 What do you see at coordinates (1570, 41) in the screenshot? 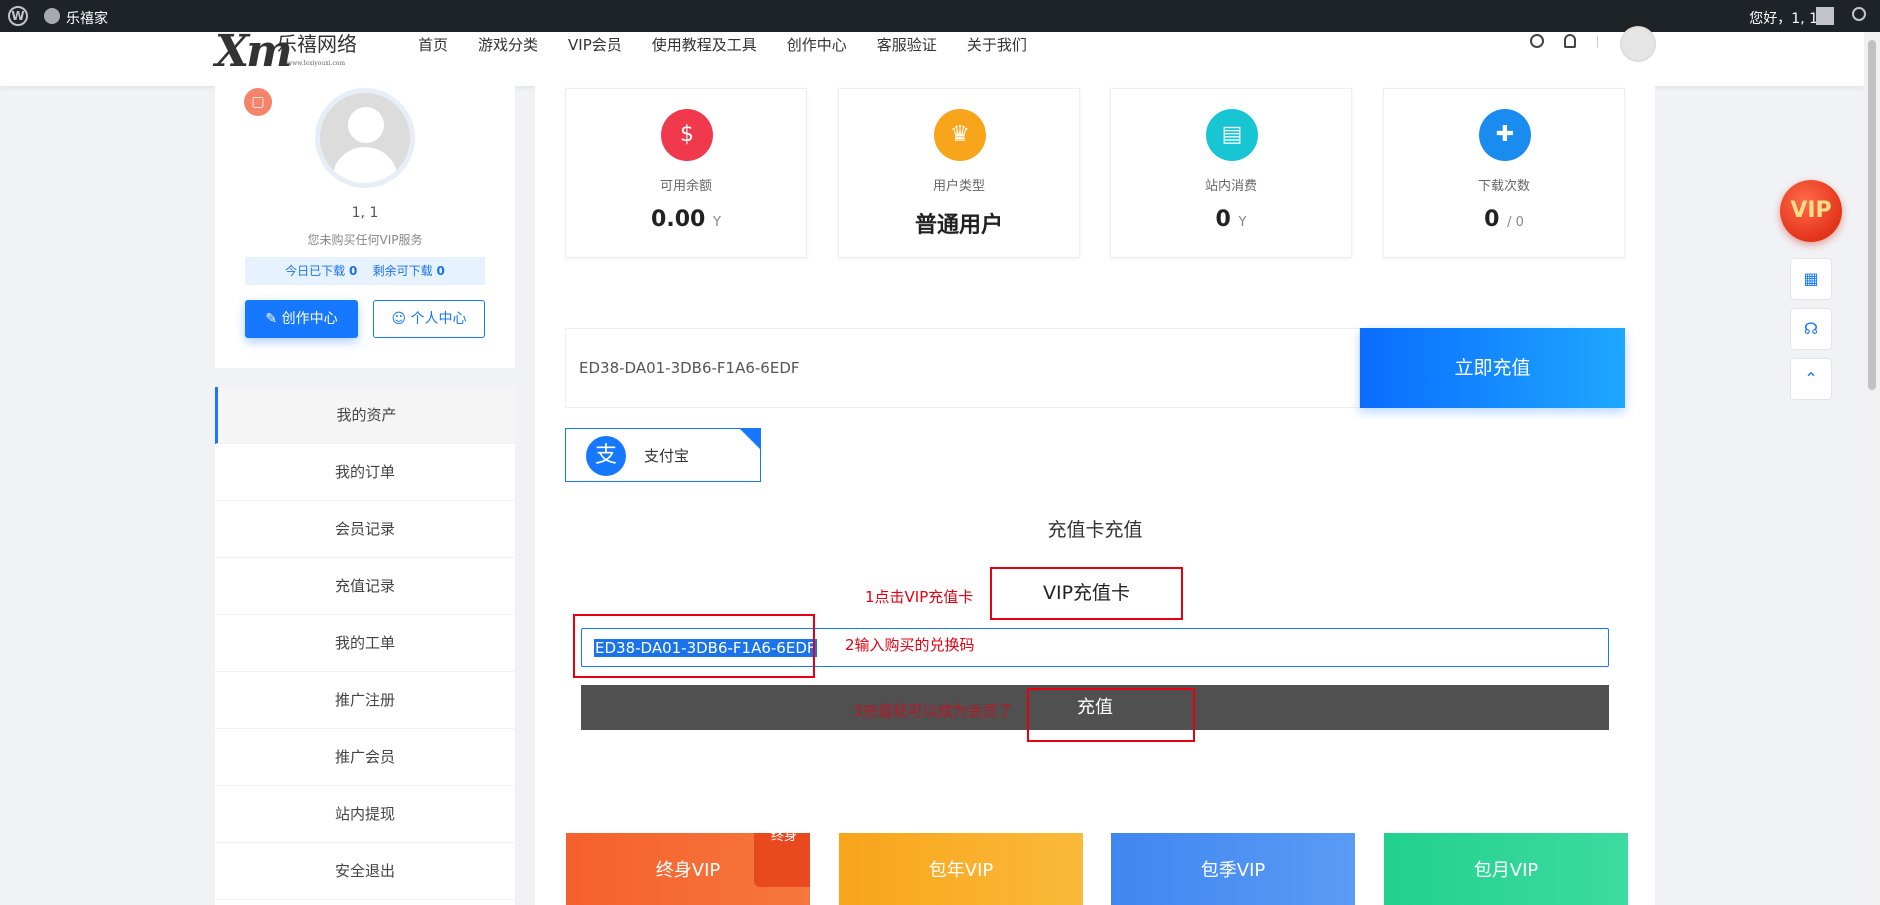
I see `bell-icon` at bounding box center [1570, 41].